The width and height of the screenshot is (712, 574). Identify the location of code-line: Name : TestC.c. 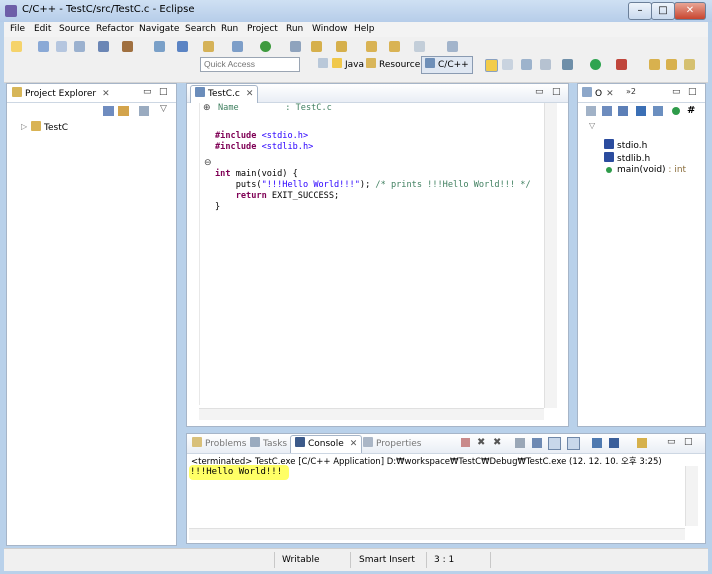
(275, 108).